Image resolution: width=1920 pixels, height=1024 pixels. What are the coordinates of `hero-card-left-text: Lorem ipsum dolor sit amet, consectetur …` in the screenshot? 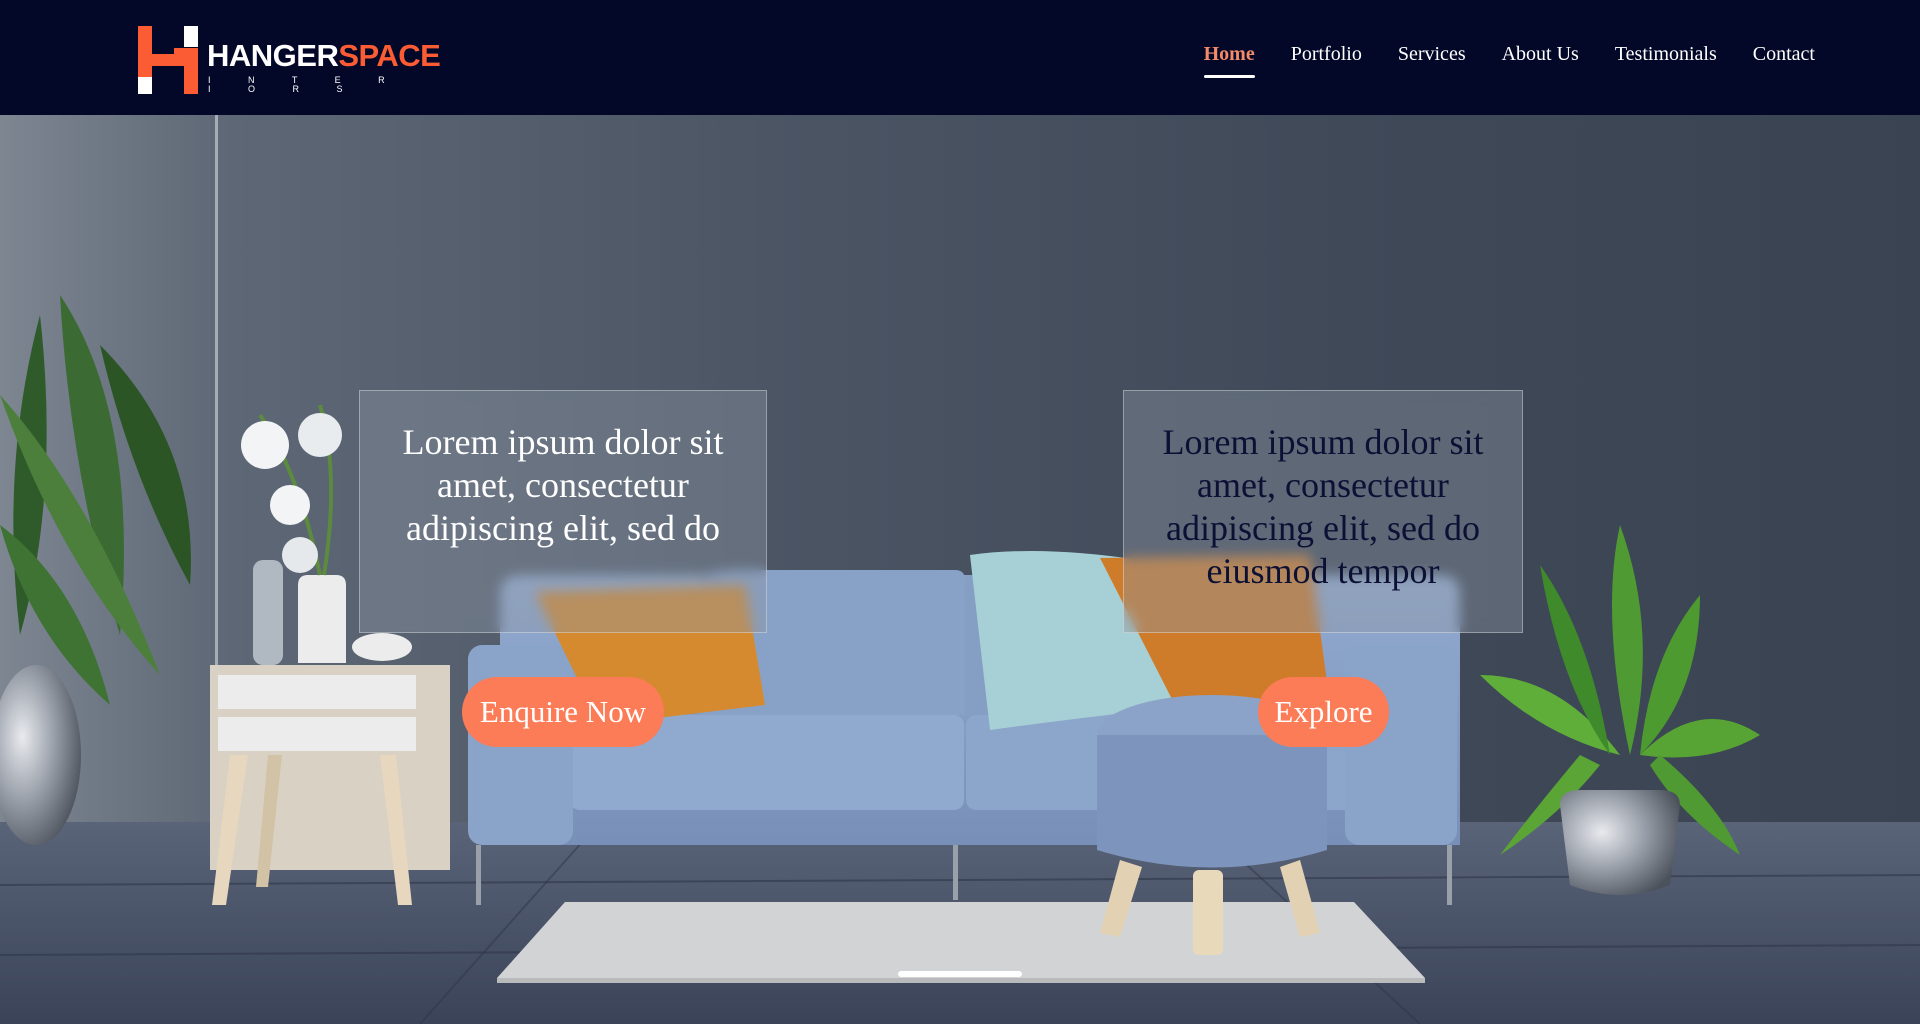 It's located at (563, 485).